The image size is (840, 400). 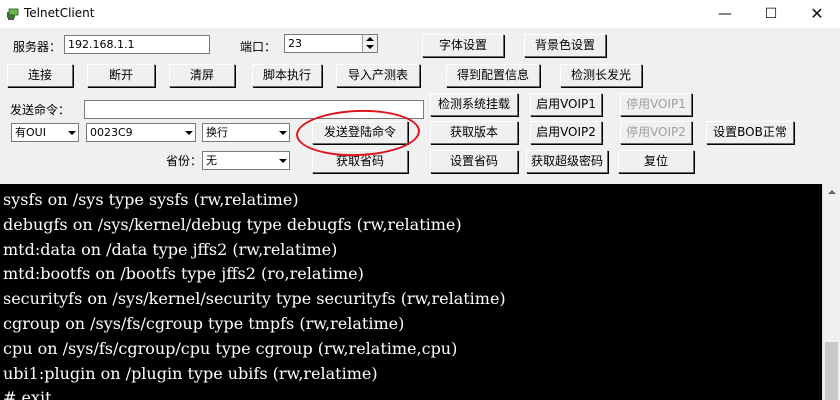 I want to click on spin-arrows-icon, so click(x=369, y=43).